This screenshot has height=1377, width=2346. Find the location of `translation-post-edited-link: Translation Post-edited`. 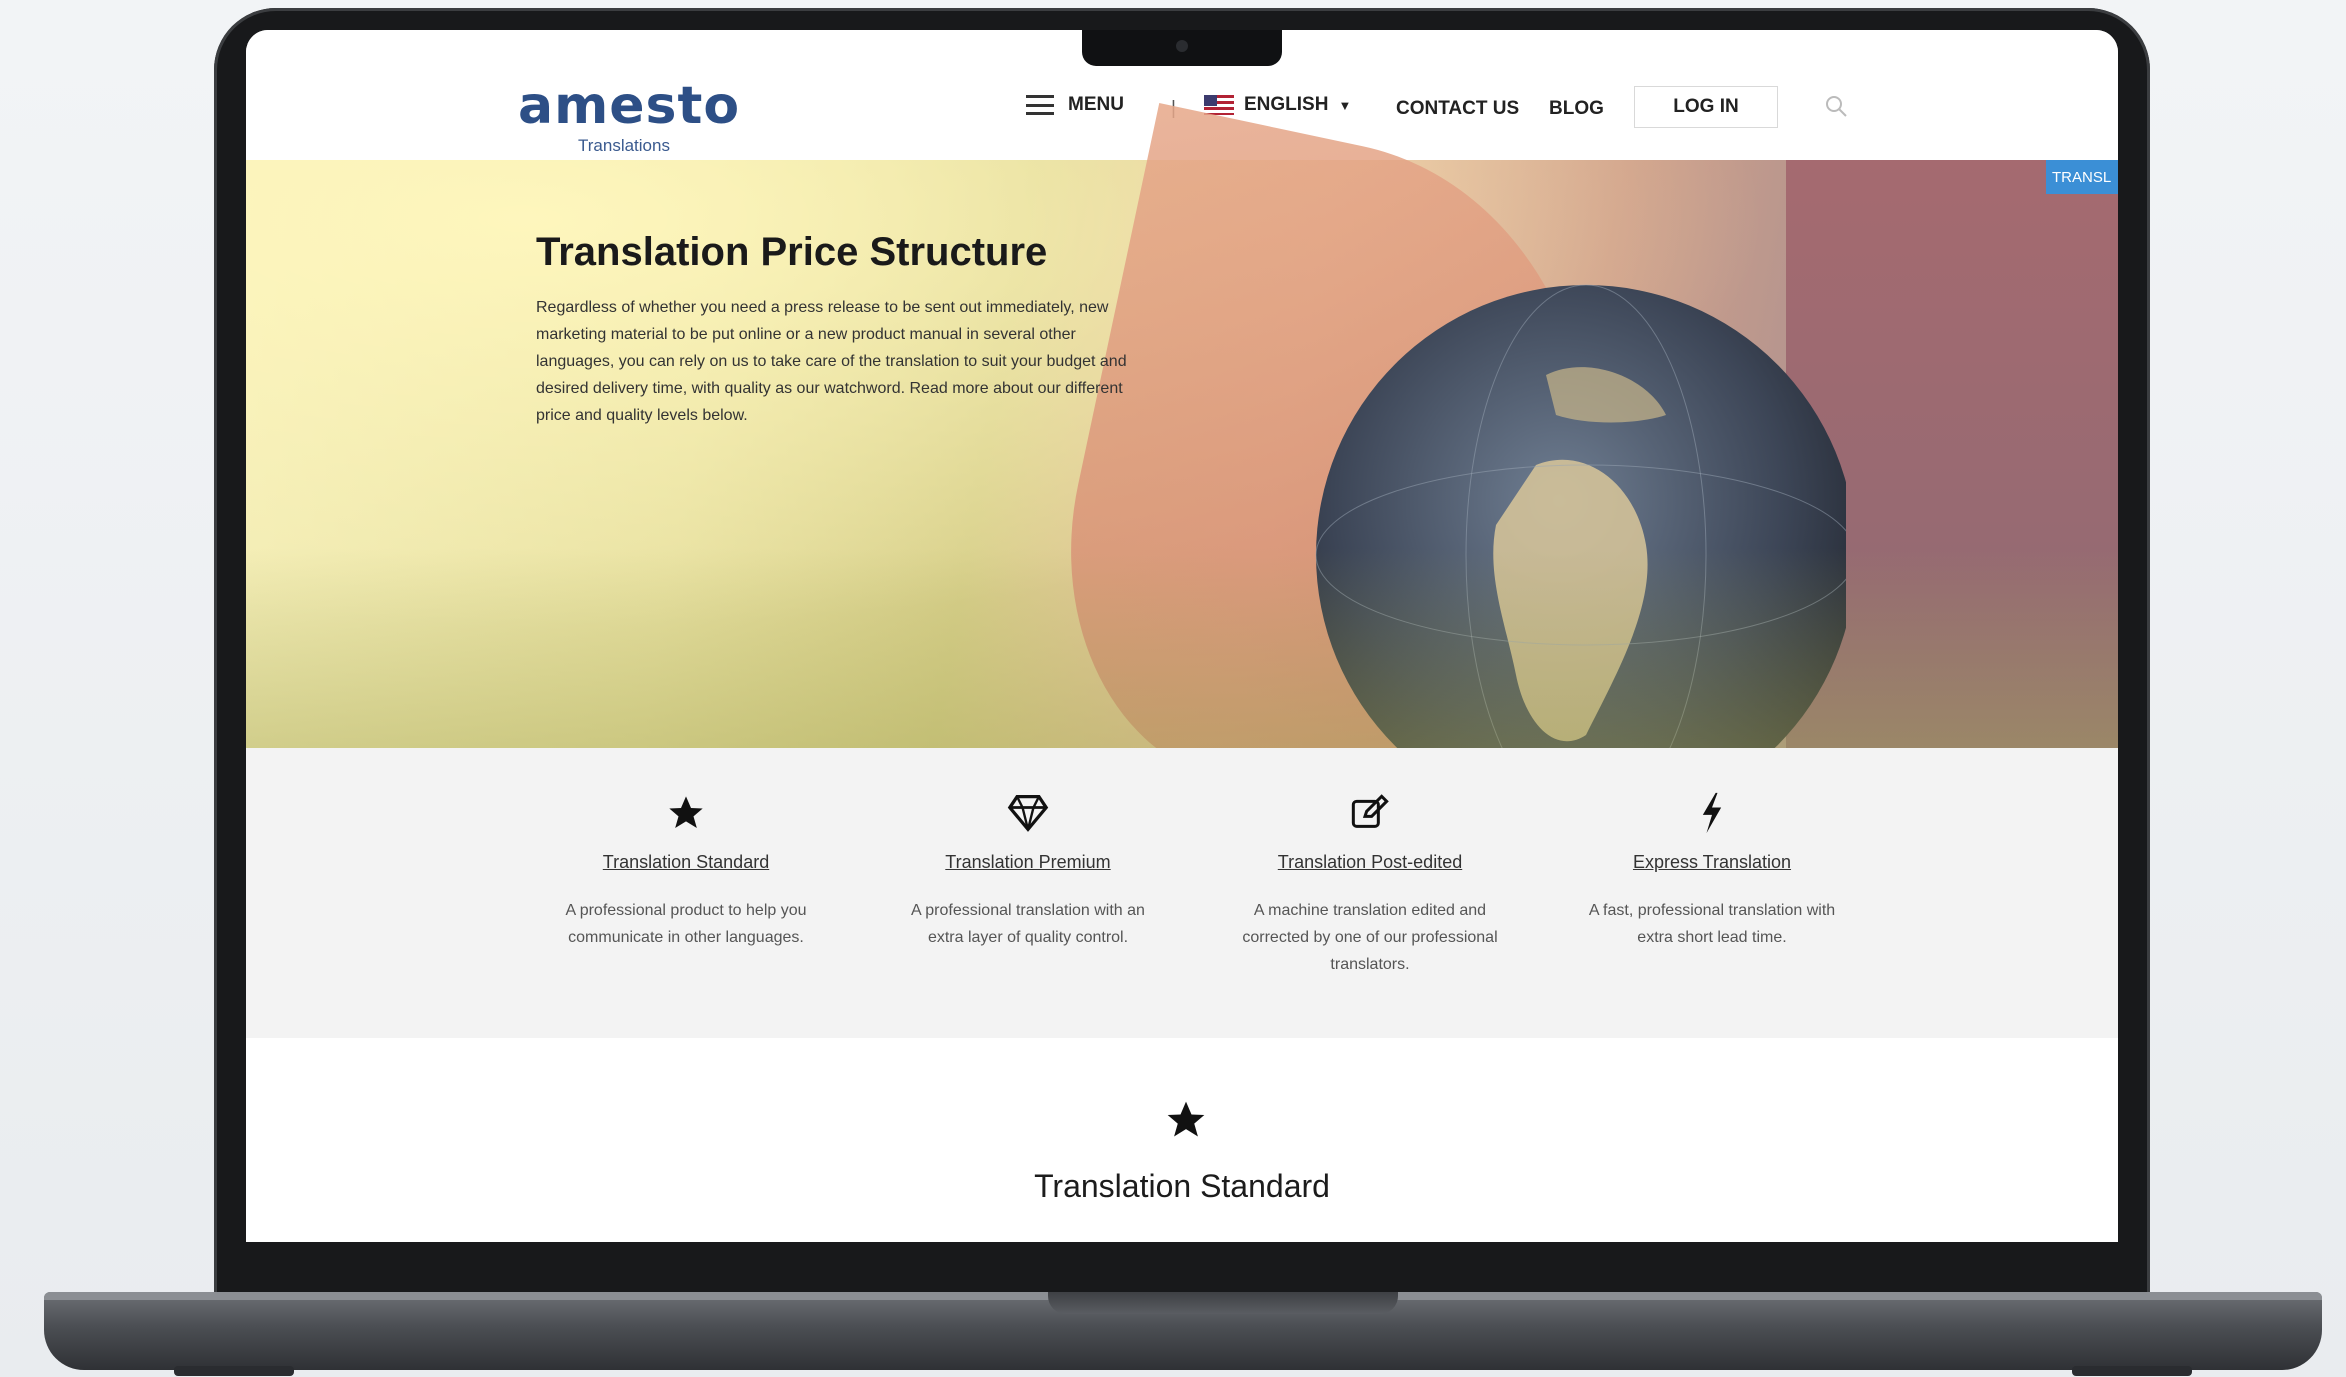

translation-post-edited-link: Translation Post-edited is located at coordinates (1370, 862).